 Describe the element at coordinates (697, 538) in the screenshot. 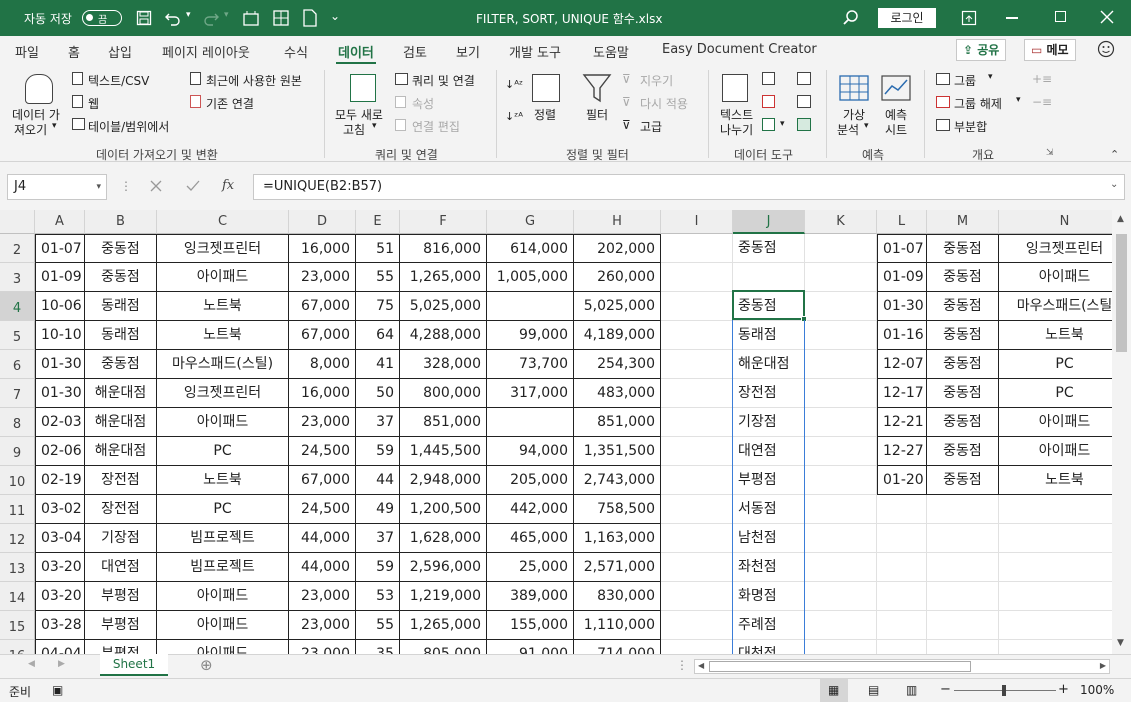

I see `cell-i12` at that location.